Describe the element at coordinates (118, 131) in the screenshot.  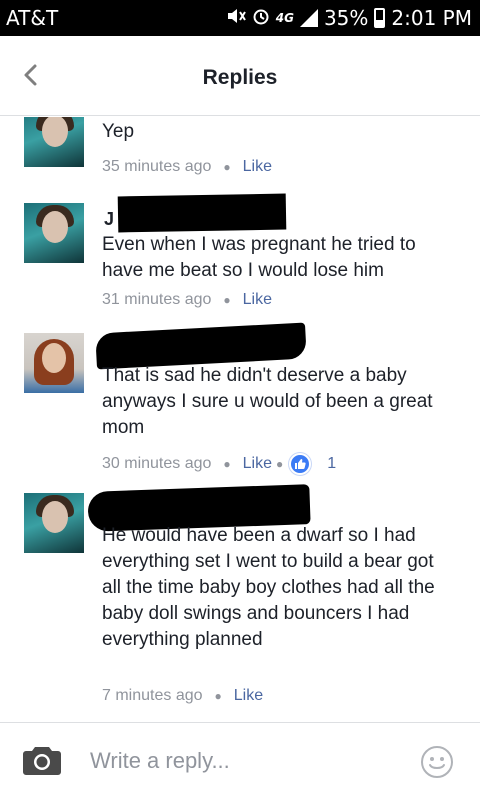
I see `reply-text: Yep` at that location.